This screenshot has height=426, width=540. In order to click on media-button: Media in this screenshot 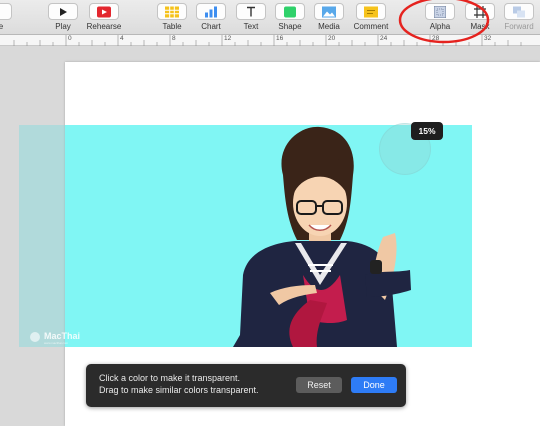, I will do `click(329, 17)`.